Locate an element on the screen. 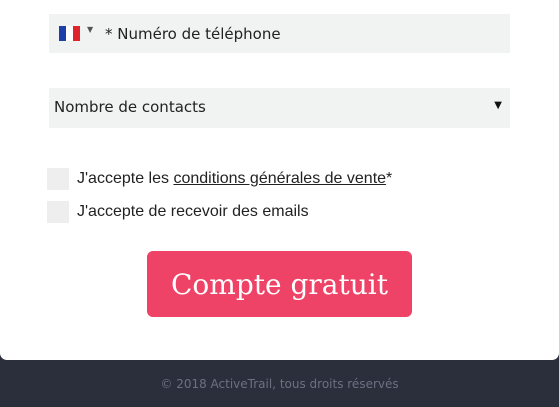  flag-white-band is located at coordinates (69, 33).